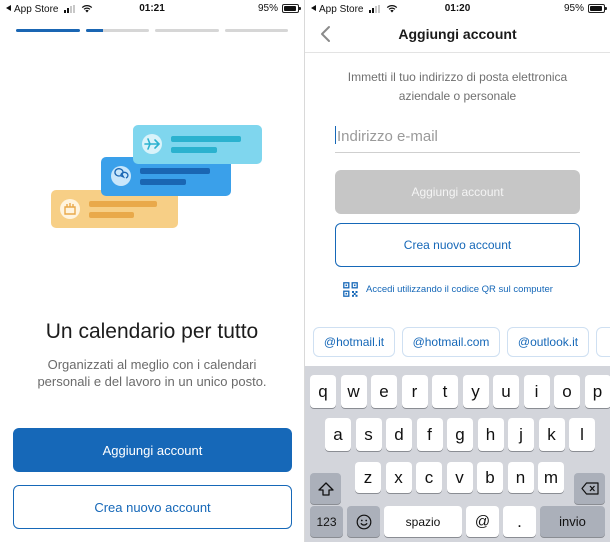 This screenshot has height=542, width=610. I want to click on key-o: o, so click(567, 391).